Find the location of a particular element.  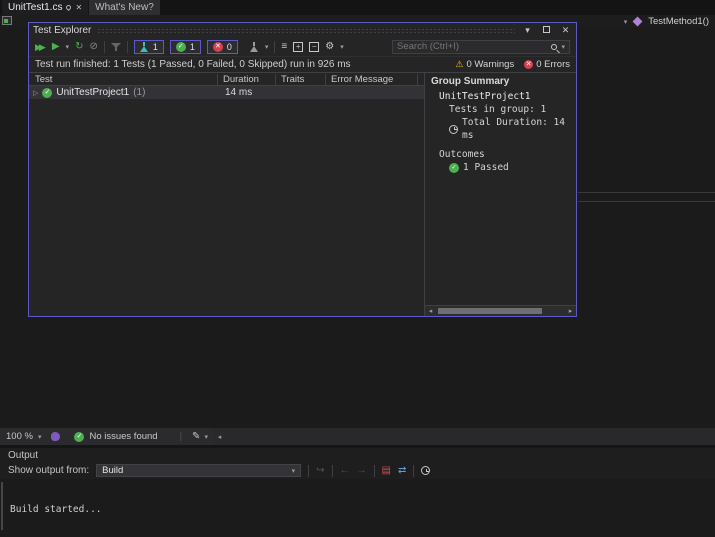

outcome-passed: 1 Passed is located at coordinates (486, 167).